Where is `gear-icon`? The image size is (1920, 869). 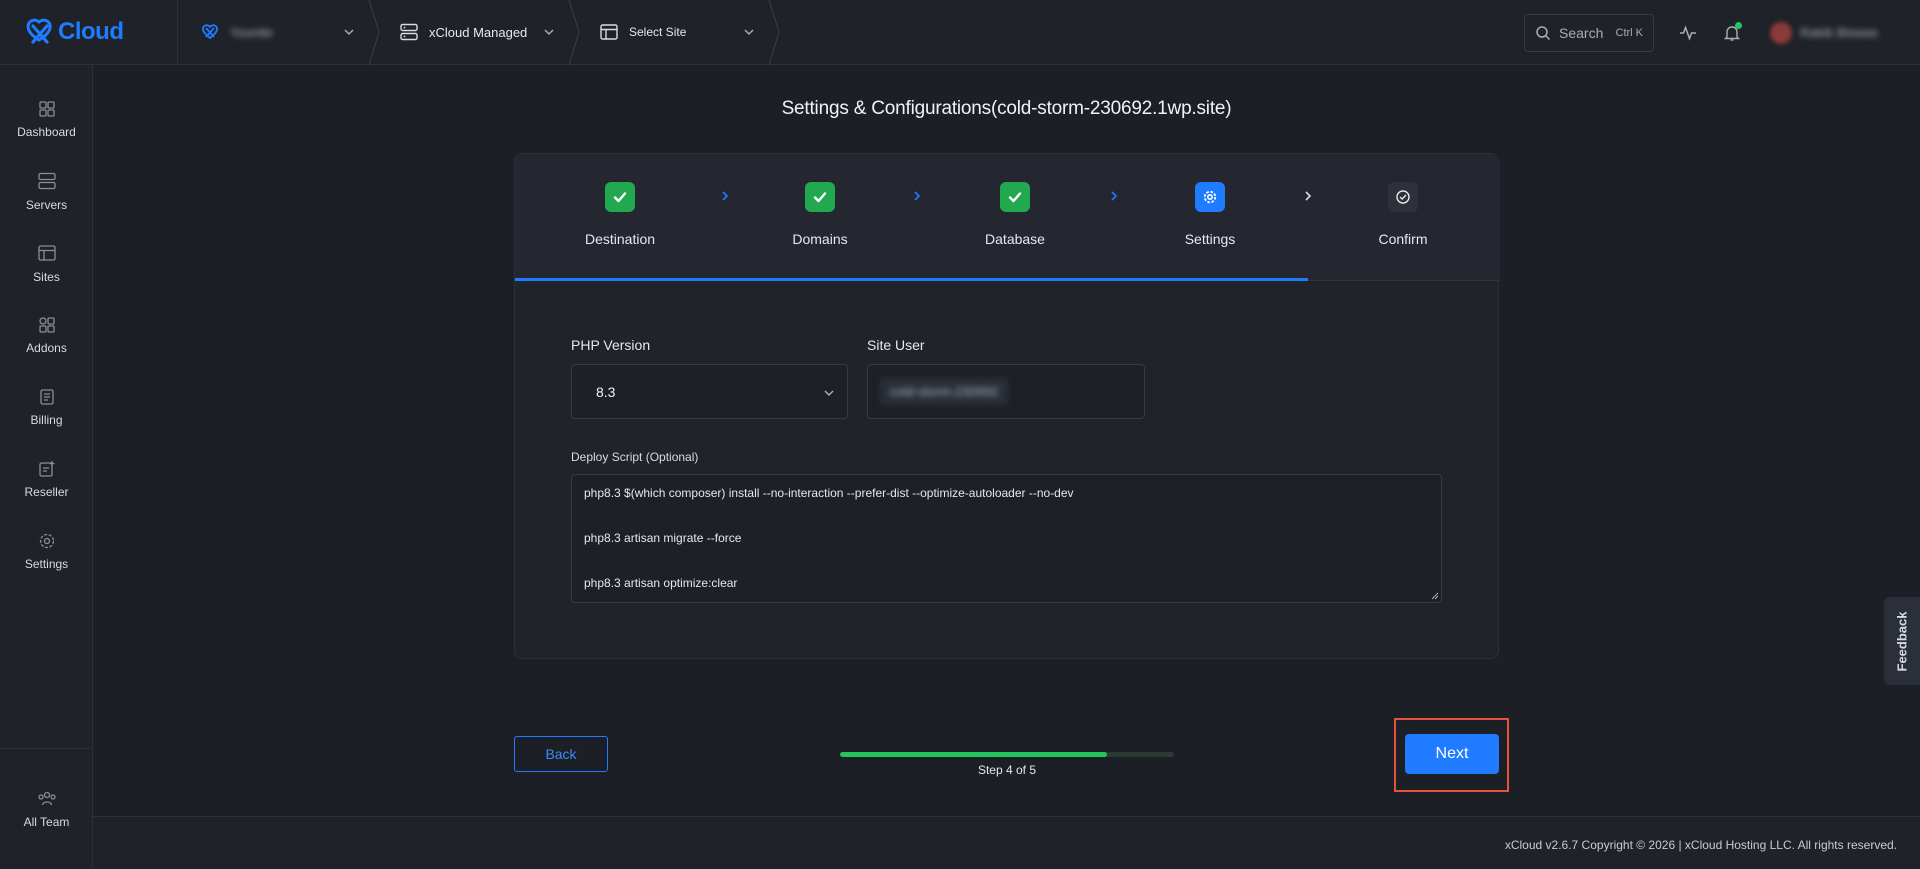 gear-icon is located at coordinates (1210, 197).